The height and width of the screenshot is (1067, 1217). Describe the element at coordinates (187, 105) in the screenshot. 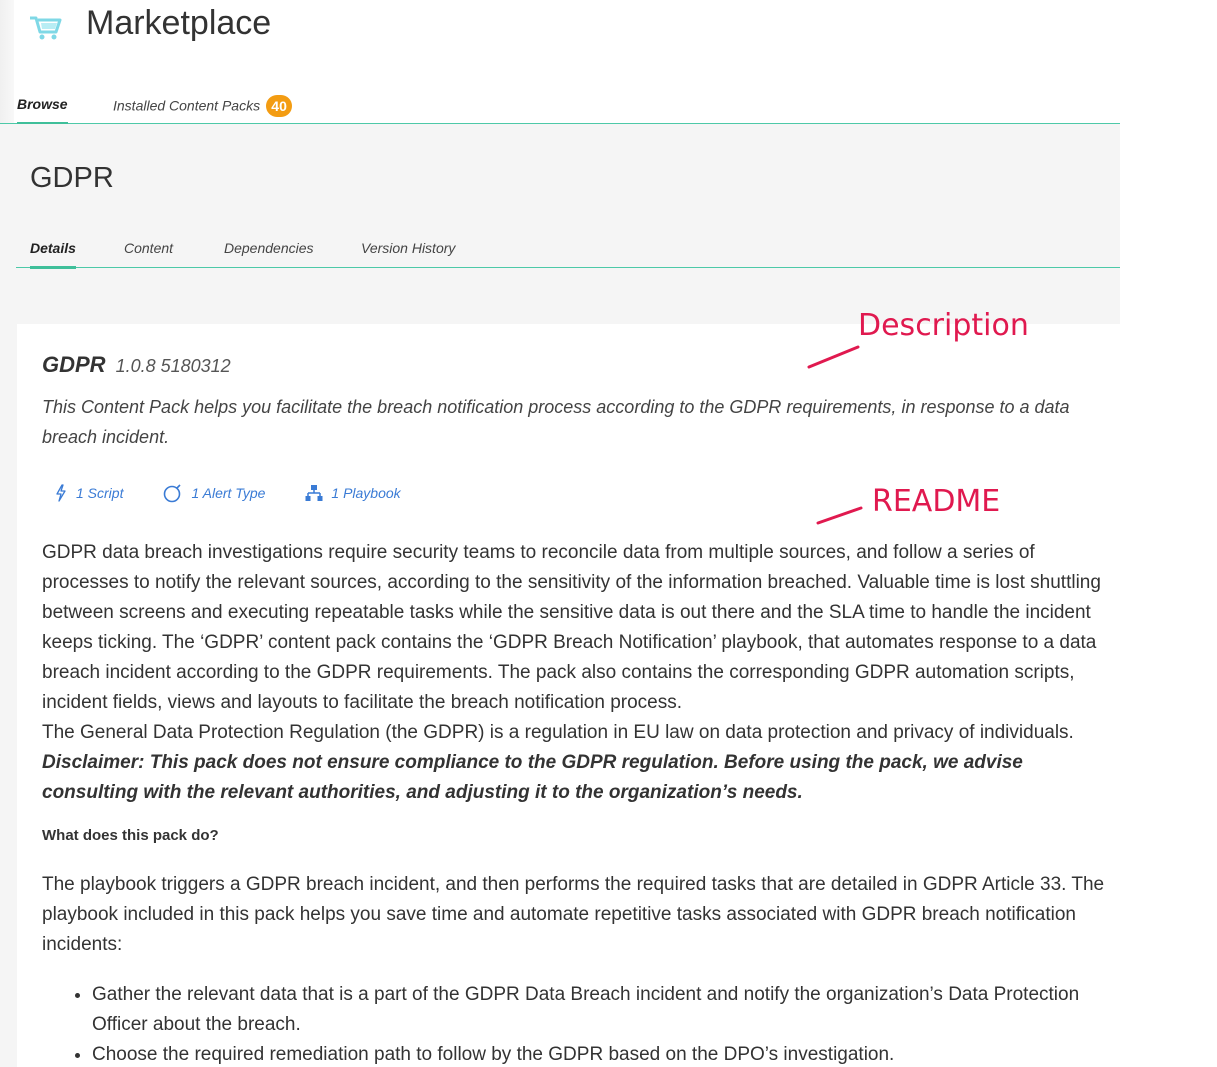

I see `tab-installed-label: Installed Content Packs` at that location.